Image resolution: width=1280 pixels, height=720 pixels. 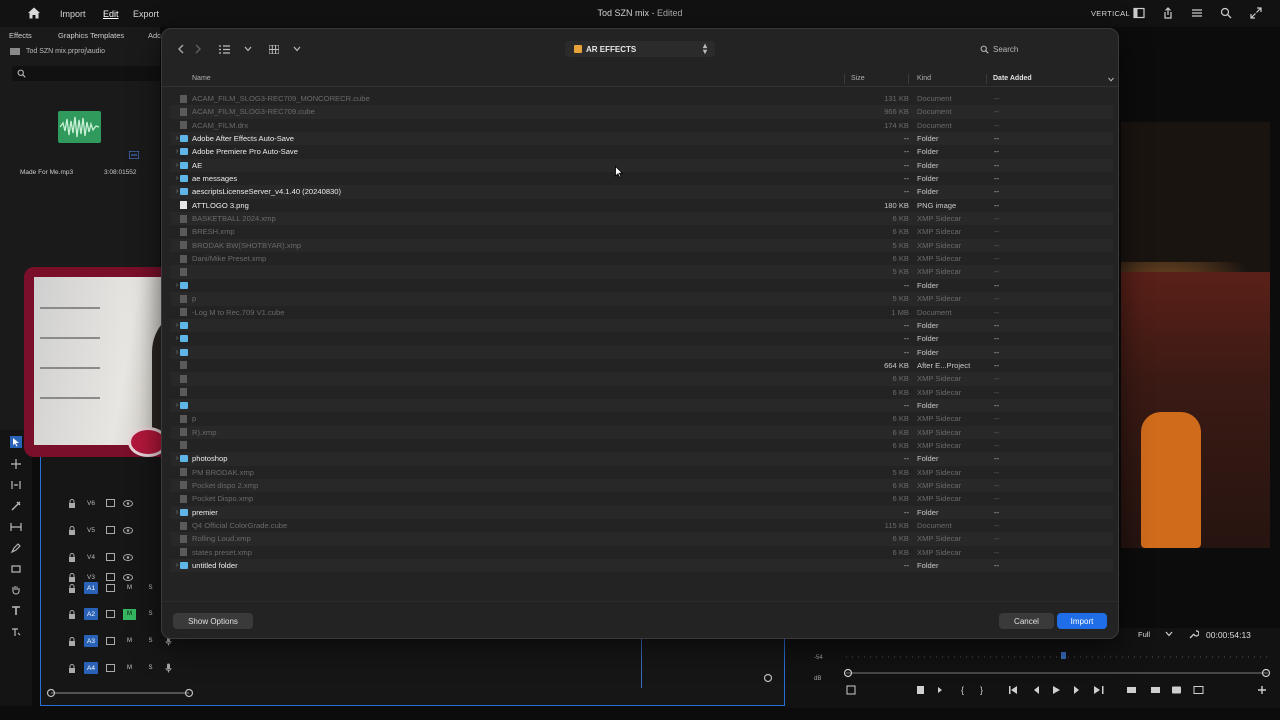 What do you see at coordinates (642, 418) in the screenshot?
I see `file-row: p 6 KB XMP Sidecar --` at bounding box center [642, 418].